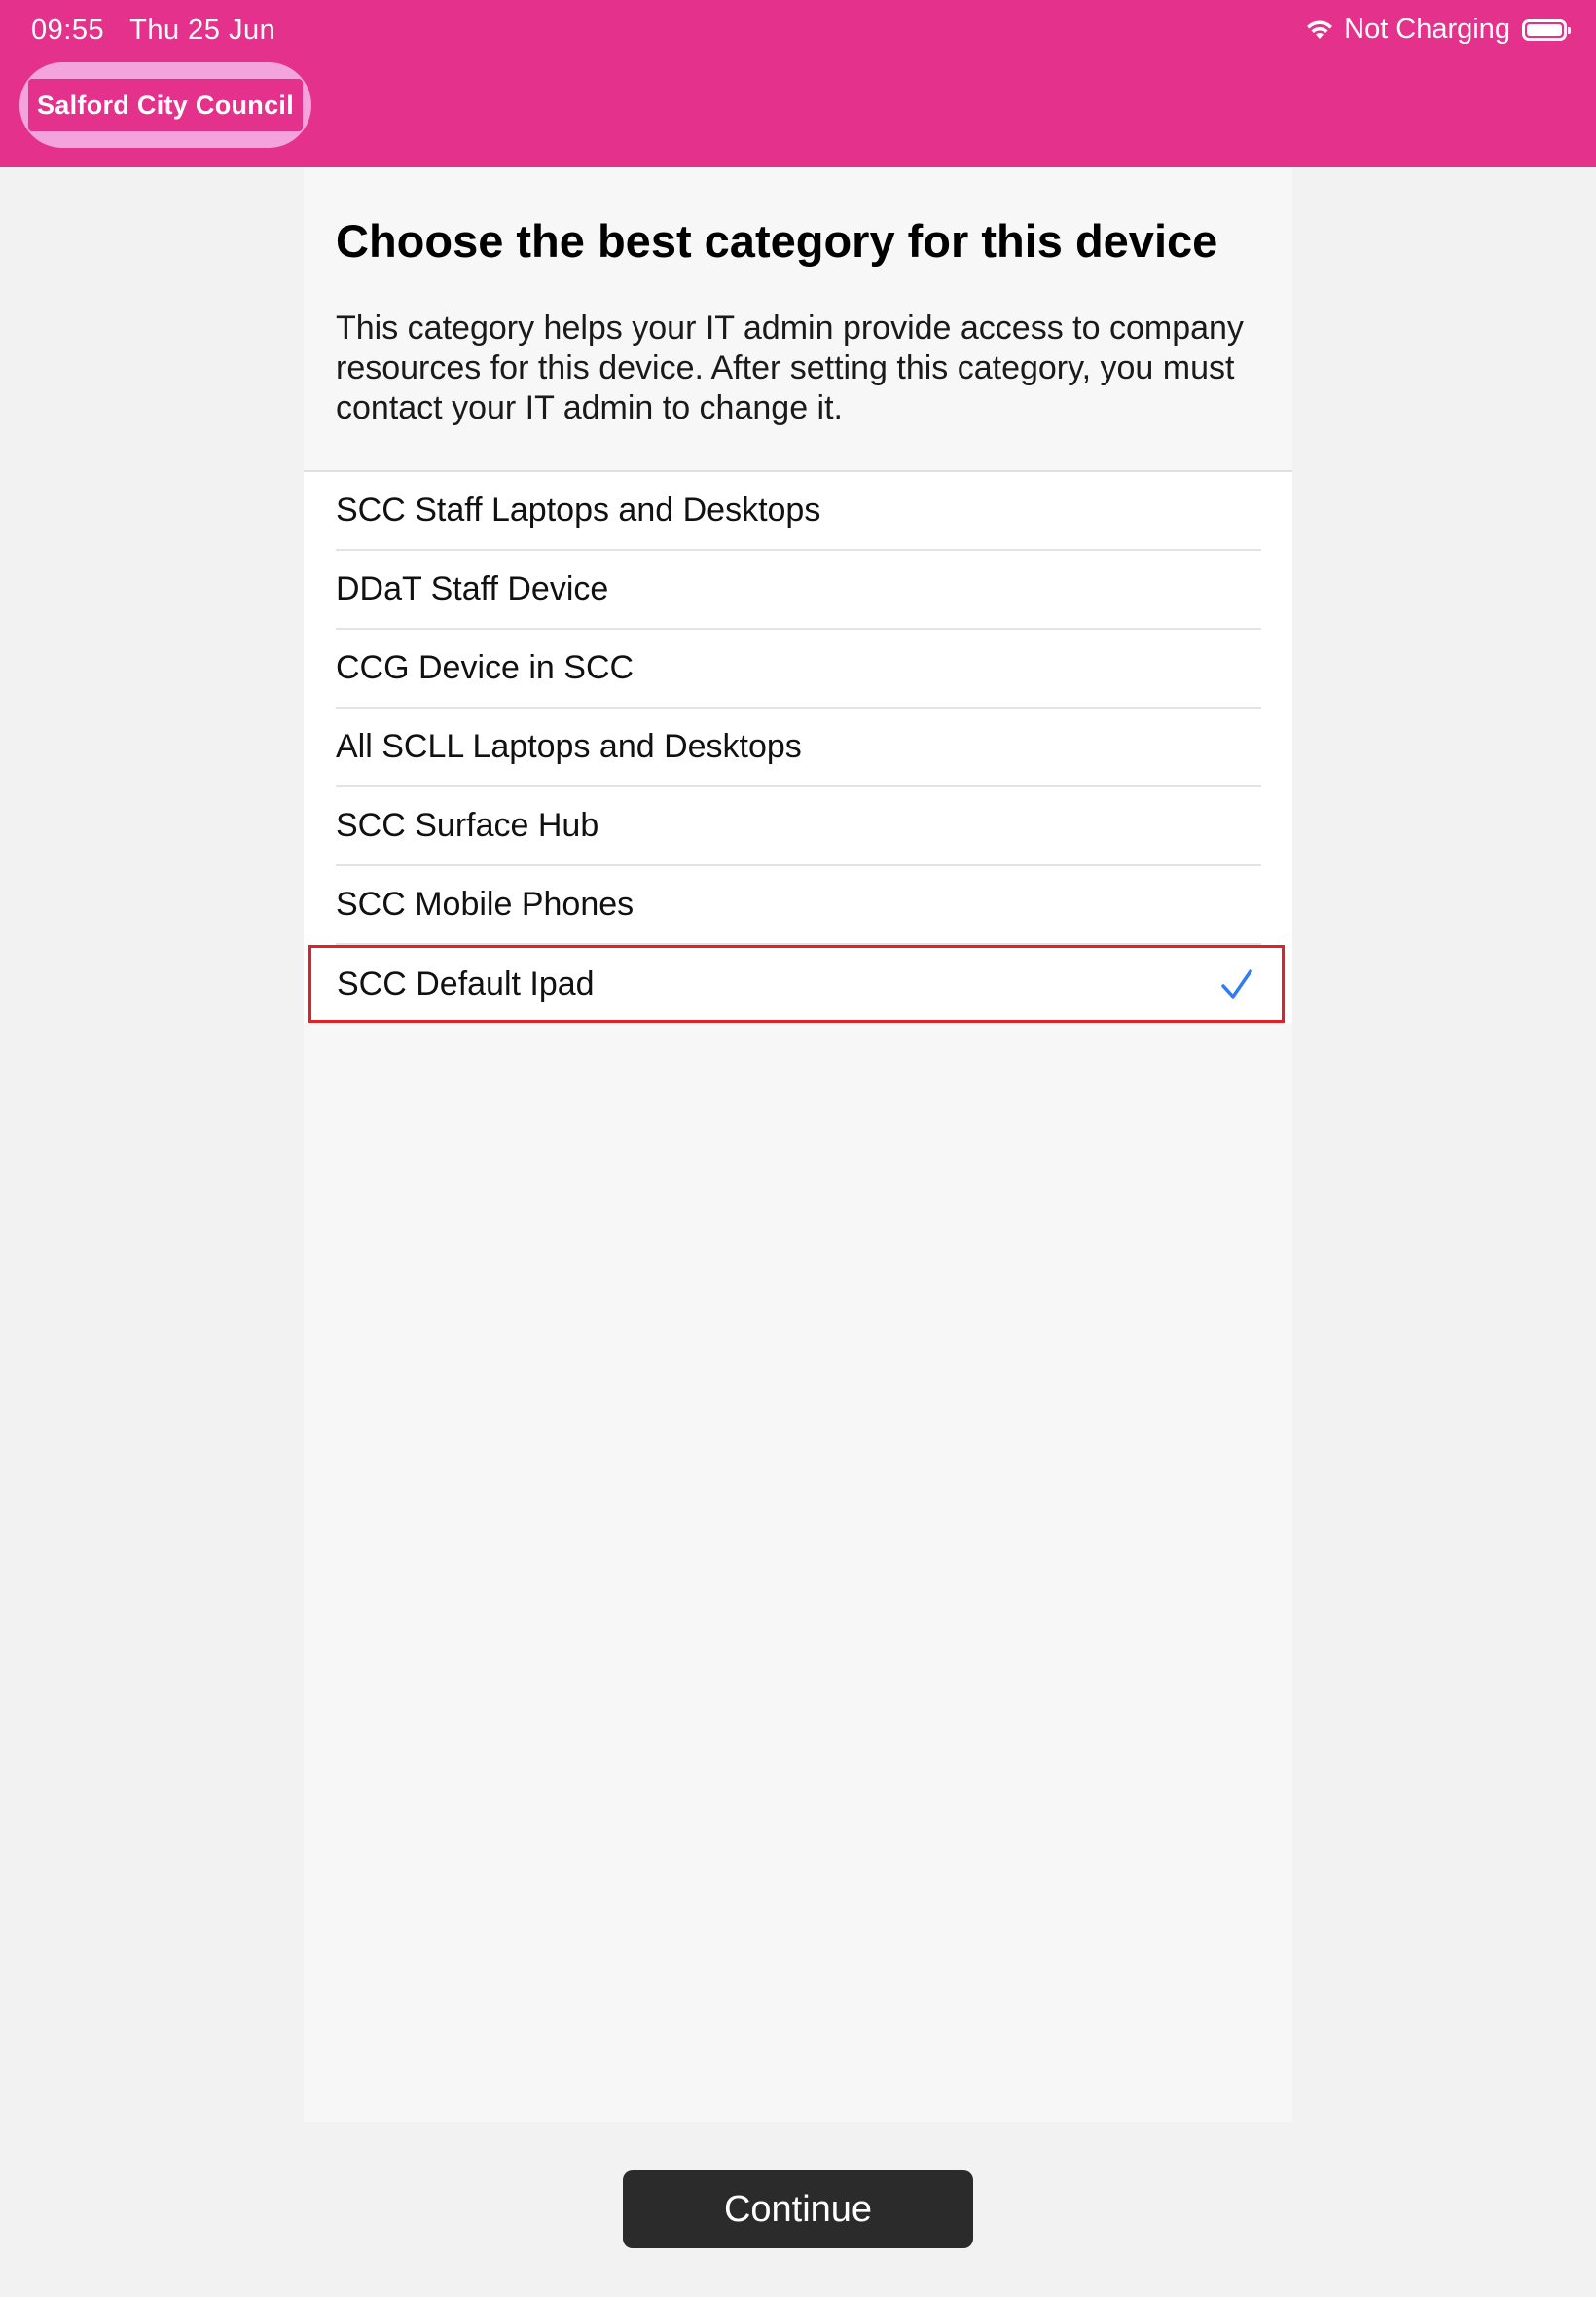 The image size is (1596, 2297). I want to click on category-option: All SCLL Laptops and Desktops, so click(798, 748).